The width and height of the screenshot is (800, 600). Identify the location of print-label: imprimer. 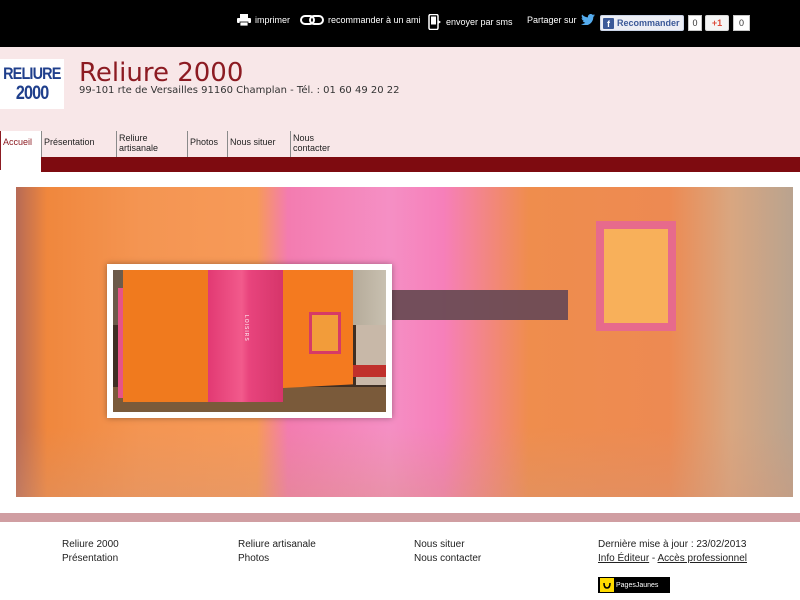
(272, 20).